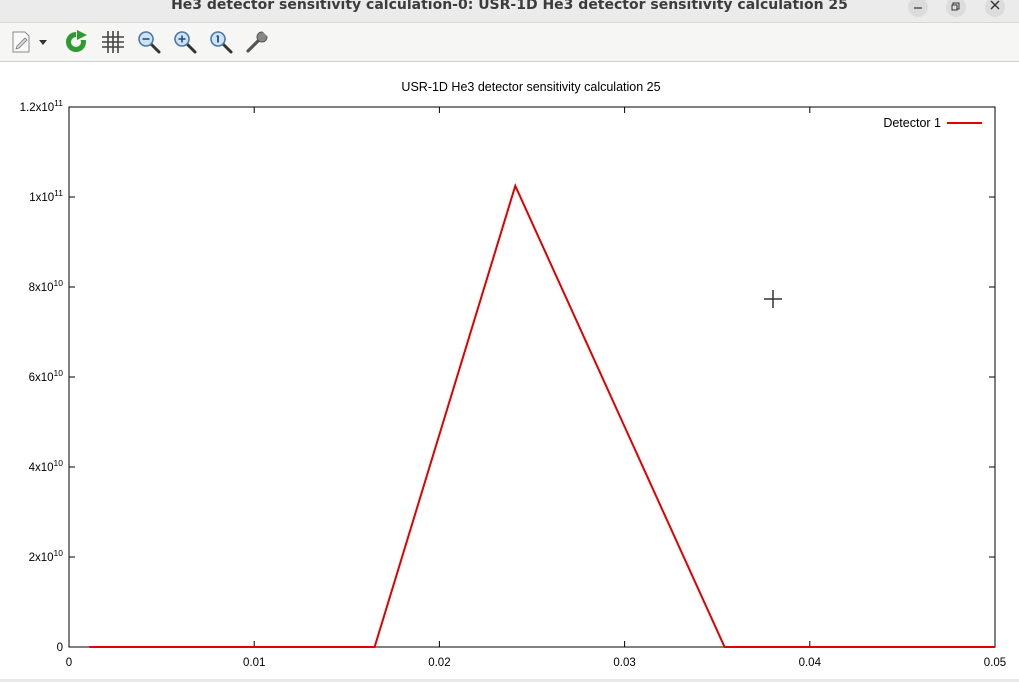 The height and width of the screenshot is (682, 1019). I want to click on settings-button, so click(257, 42).